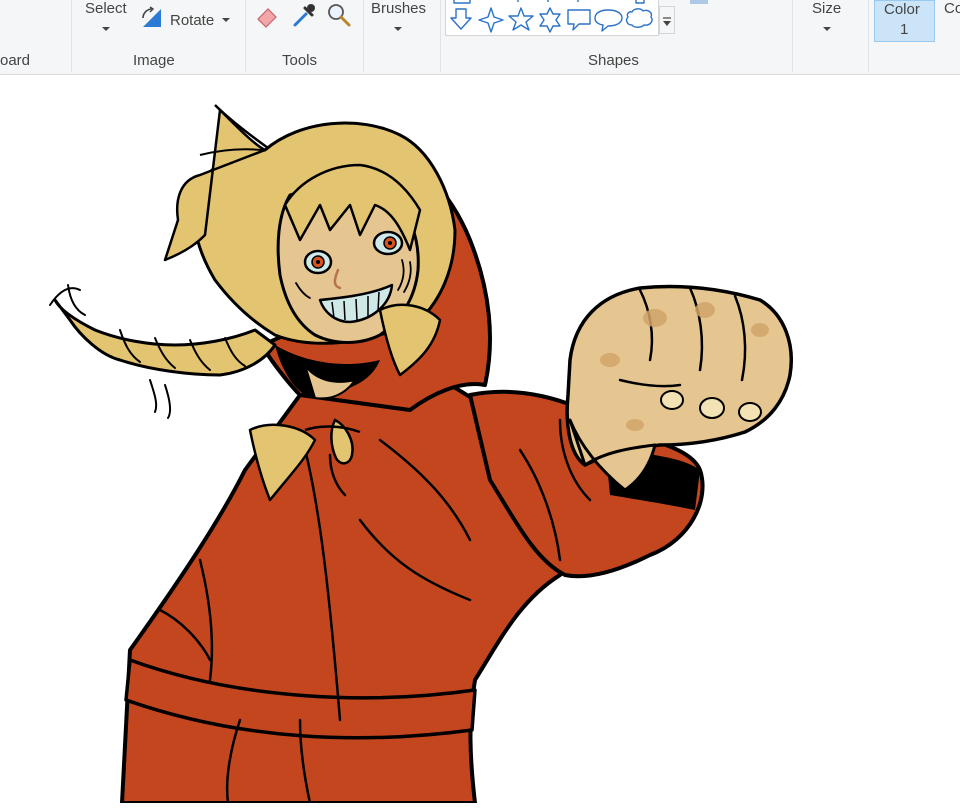 This screenshot has width=960, height=808. I want to click on select-button: Select, so click(106, 20).